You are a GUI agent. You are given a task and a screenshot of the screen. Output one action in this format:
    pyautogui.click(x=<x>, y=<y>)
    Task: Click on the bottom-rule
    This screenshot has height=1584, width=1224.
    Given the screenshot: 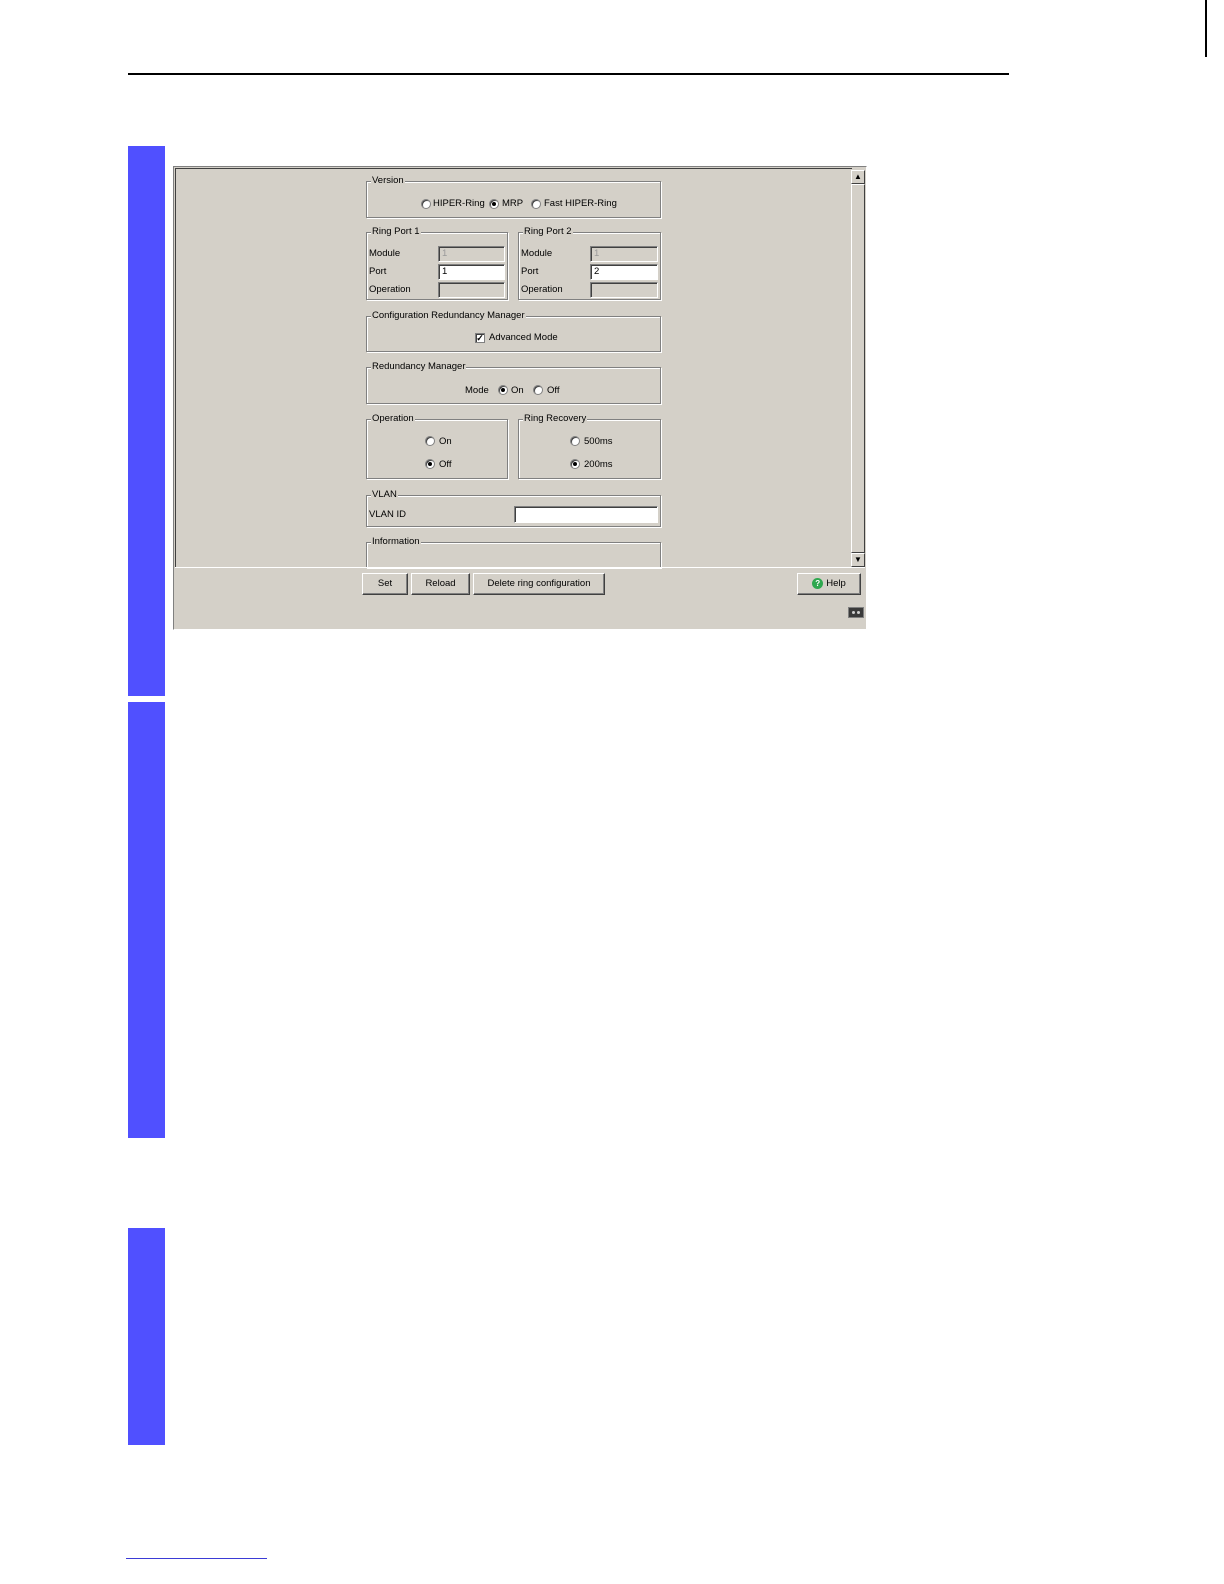 What is the action you would take?
    pyautogui.click(x=196, y=1558)
    